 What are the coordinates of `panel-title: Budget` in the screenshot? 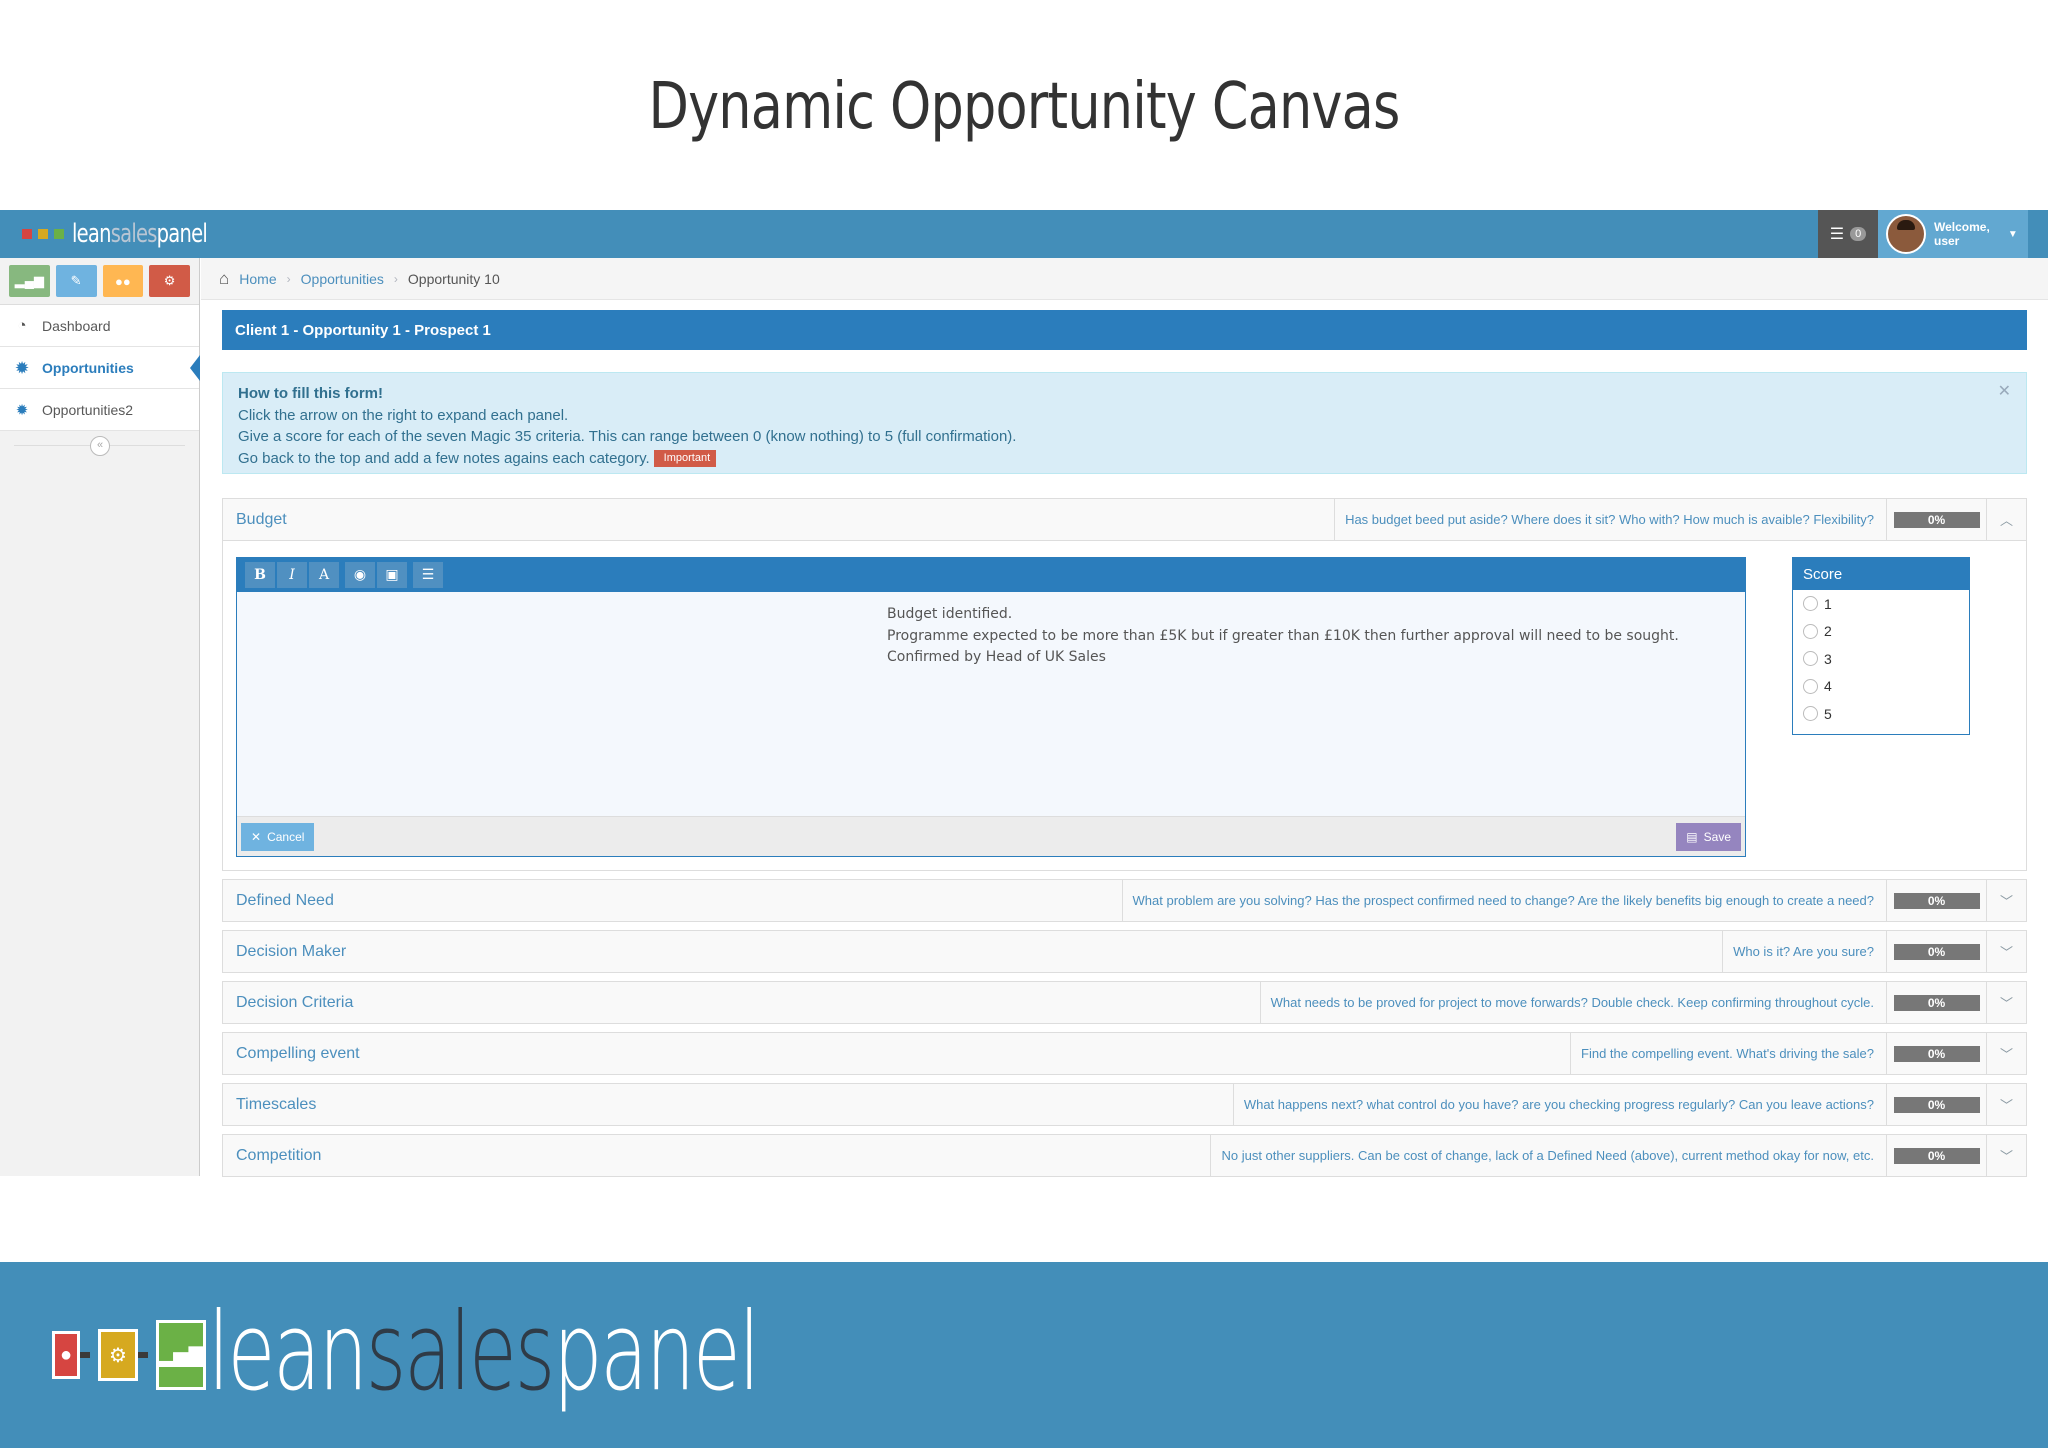 It's located at (261, 519).